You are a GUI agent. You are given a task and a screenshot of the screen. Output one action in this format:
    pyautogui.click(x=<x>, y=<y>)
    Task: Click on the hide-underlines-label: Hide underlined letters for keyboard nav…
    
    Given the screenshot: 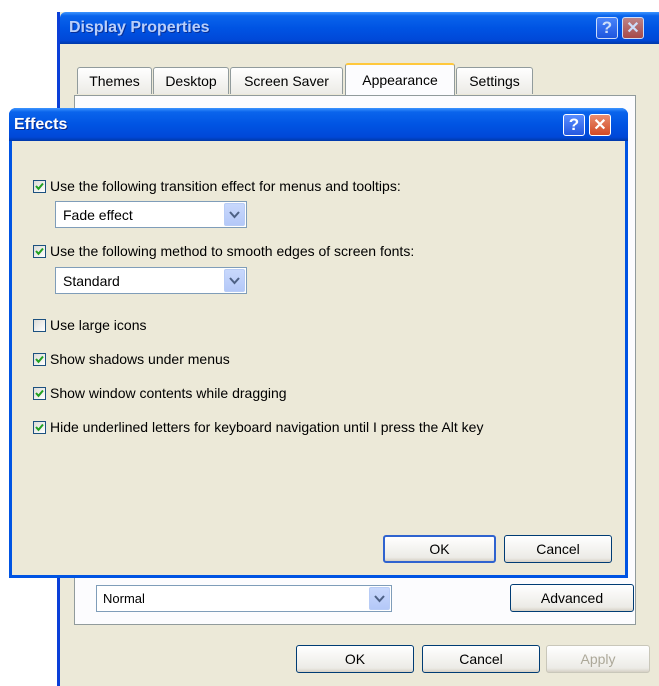 What is the action you would take?
    pyautogui.click(x=266, y=427)
    